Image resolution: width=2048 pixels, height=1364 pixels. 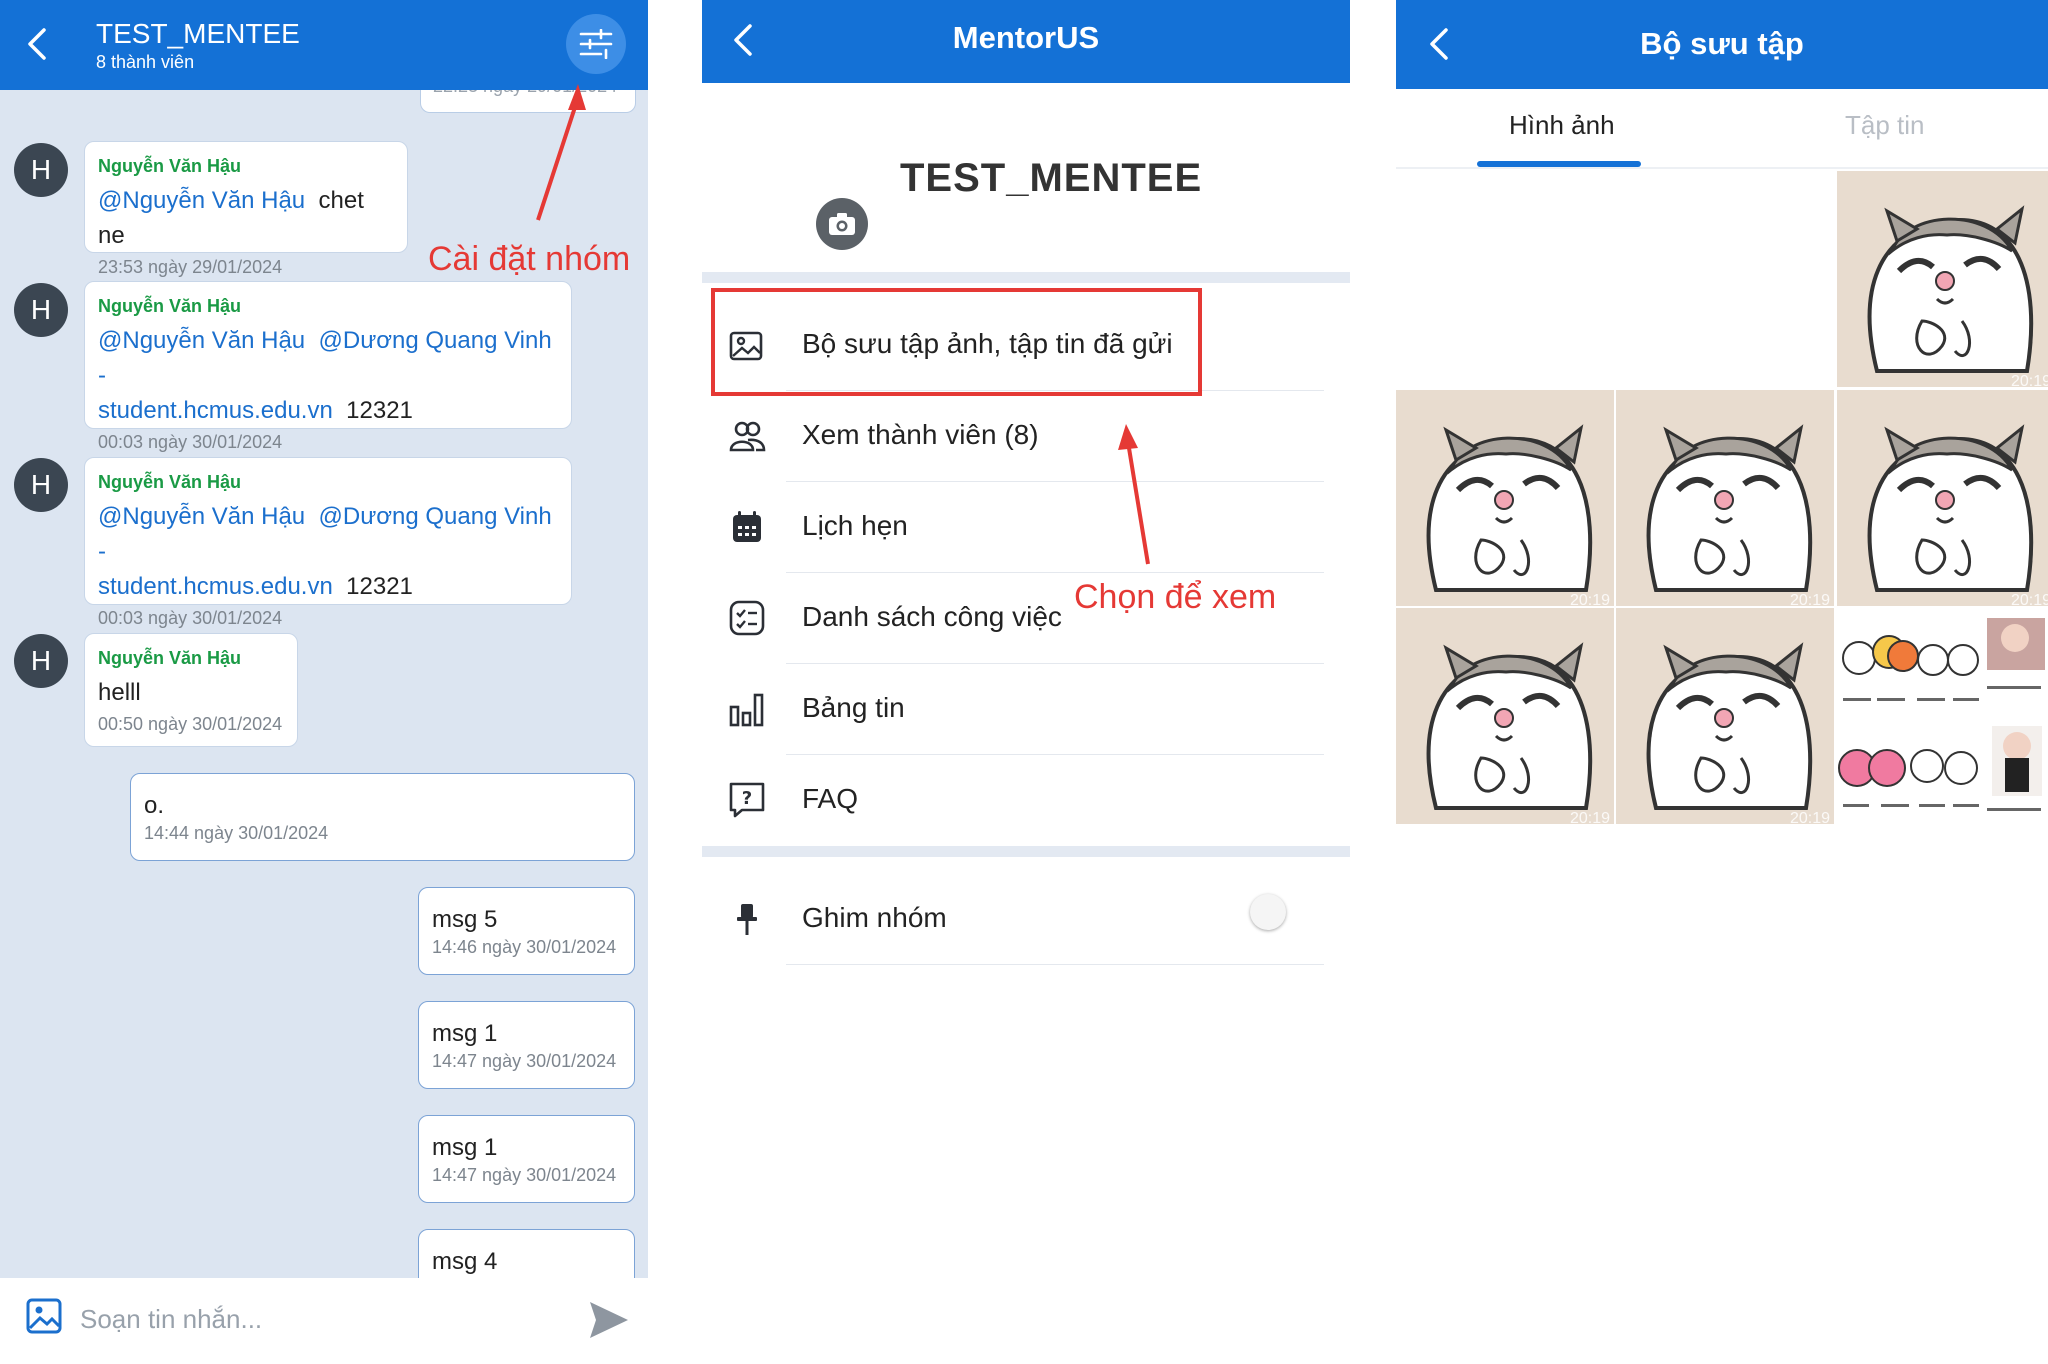 I want to click on menu-item-label: FAQ, so click(x=830, y=798).